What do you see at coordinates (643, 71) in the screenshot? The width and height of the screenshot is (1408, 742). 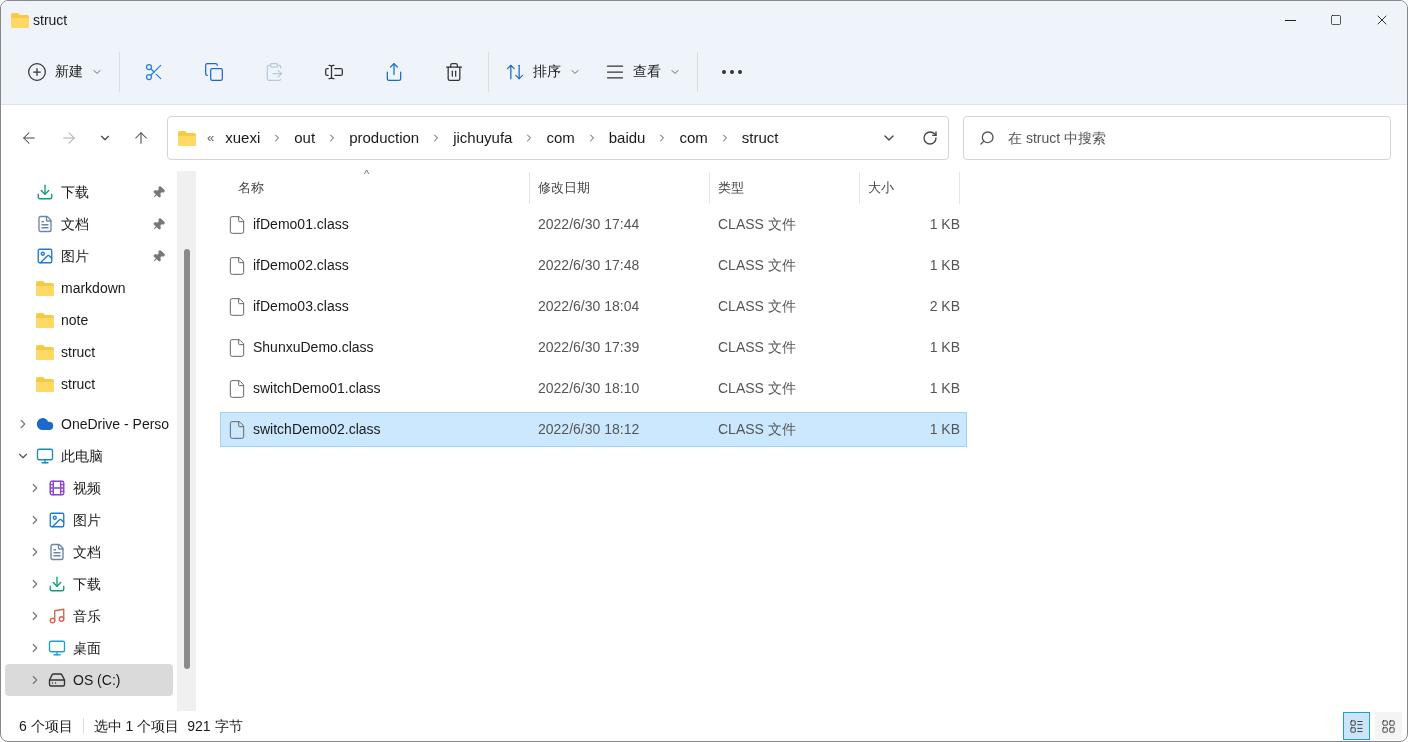 I see `toolbar-menu-button: 查看` at bounding box center [643, 71].